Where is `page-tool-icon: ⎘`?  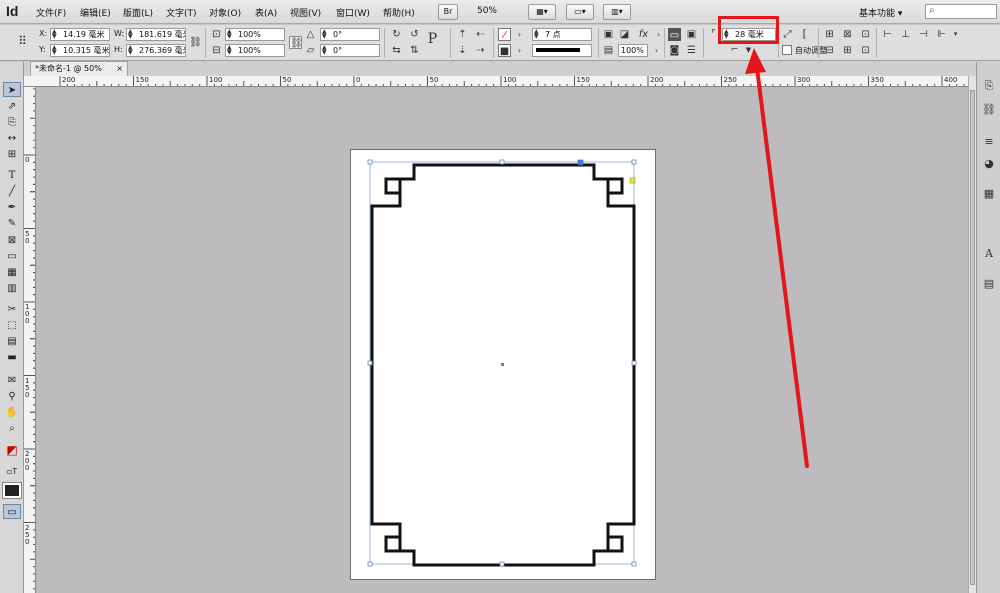 page-tool-icon: ⎘ is located at coordinates (12, 122).